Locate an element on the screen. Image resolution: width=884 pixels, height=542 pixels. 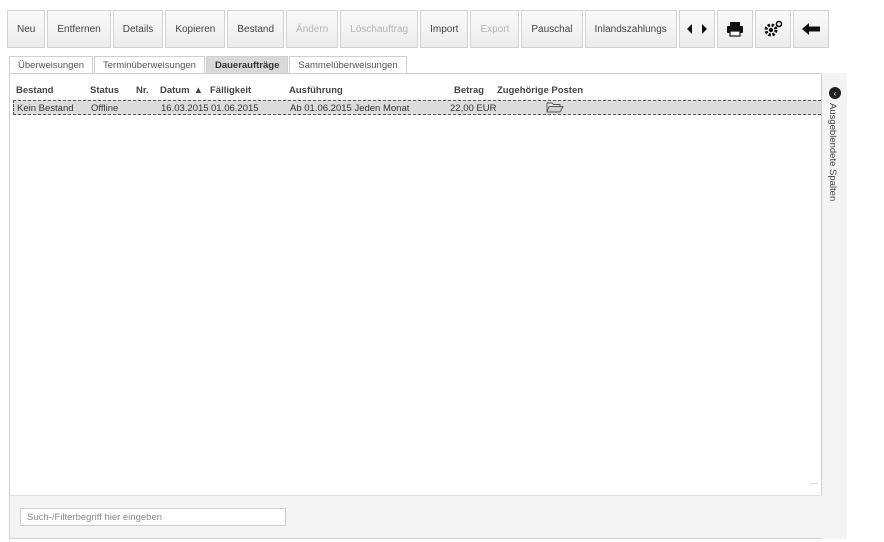
printer-icon is located at coordinates (734, 29).